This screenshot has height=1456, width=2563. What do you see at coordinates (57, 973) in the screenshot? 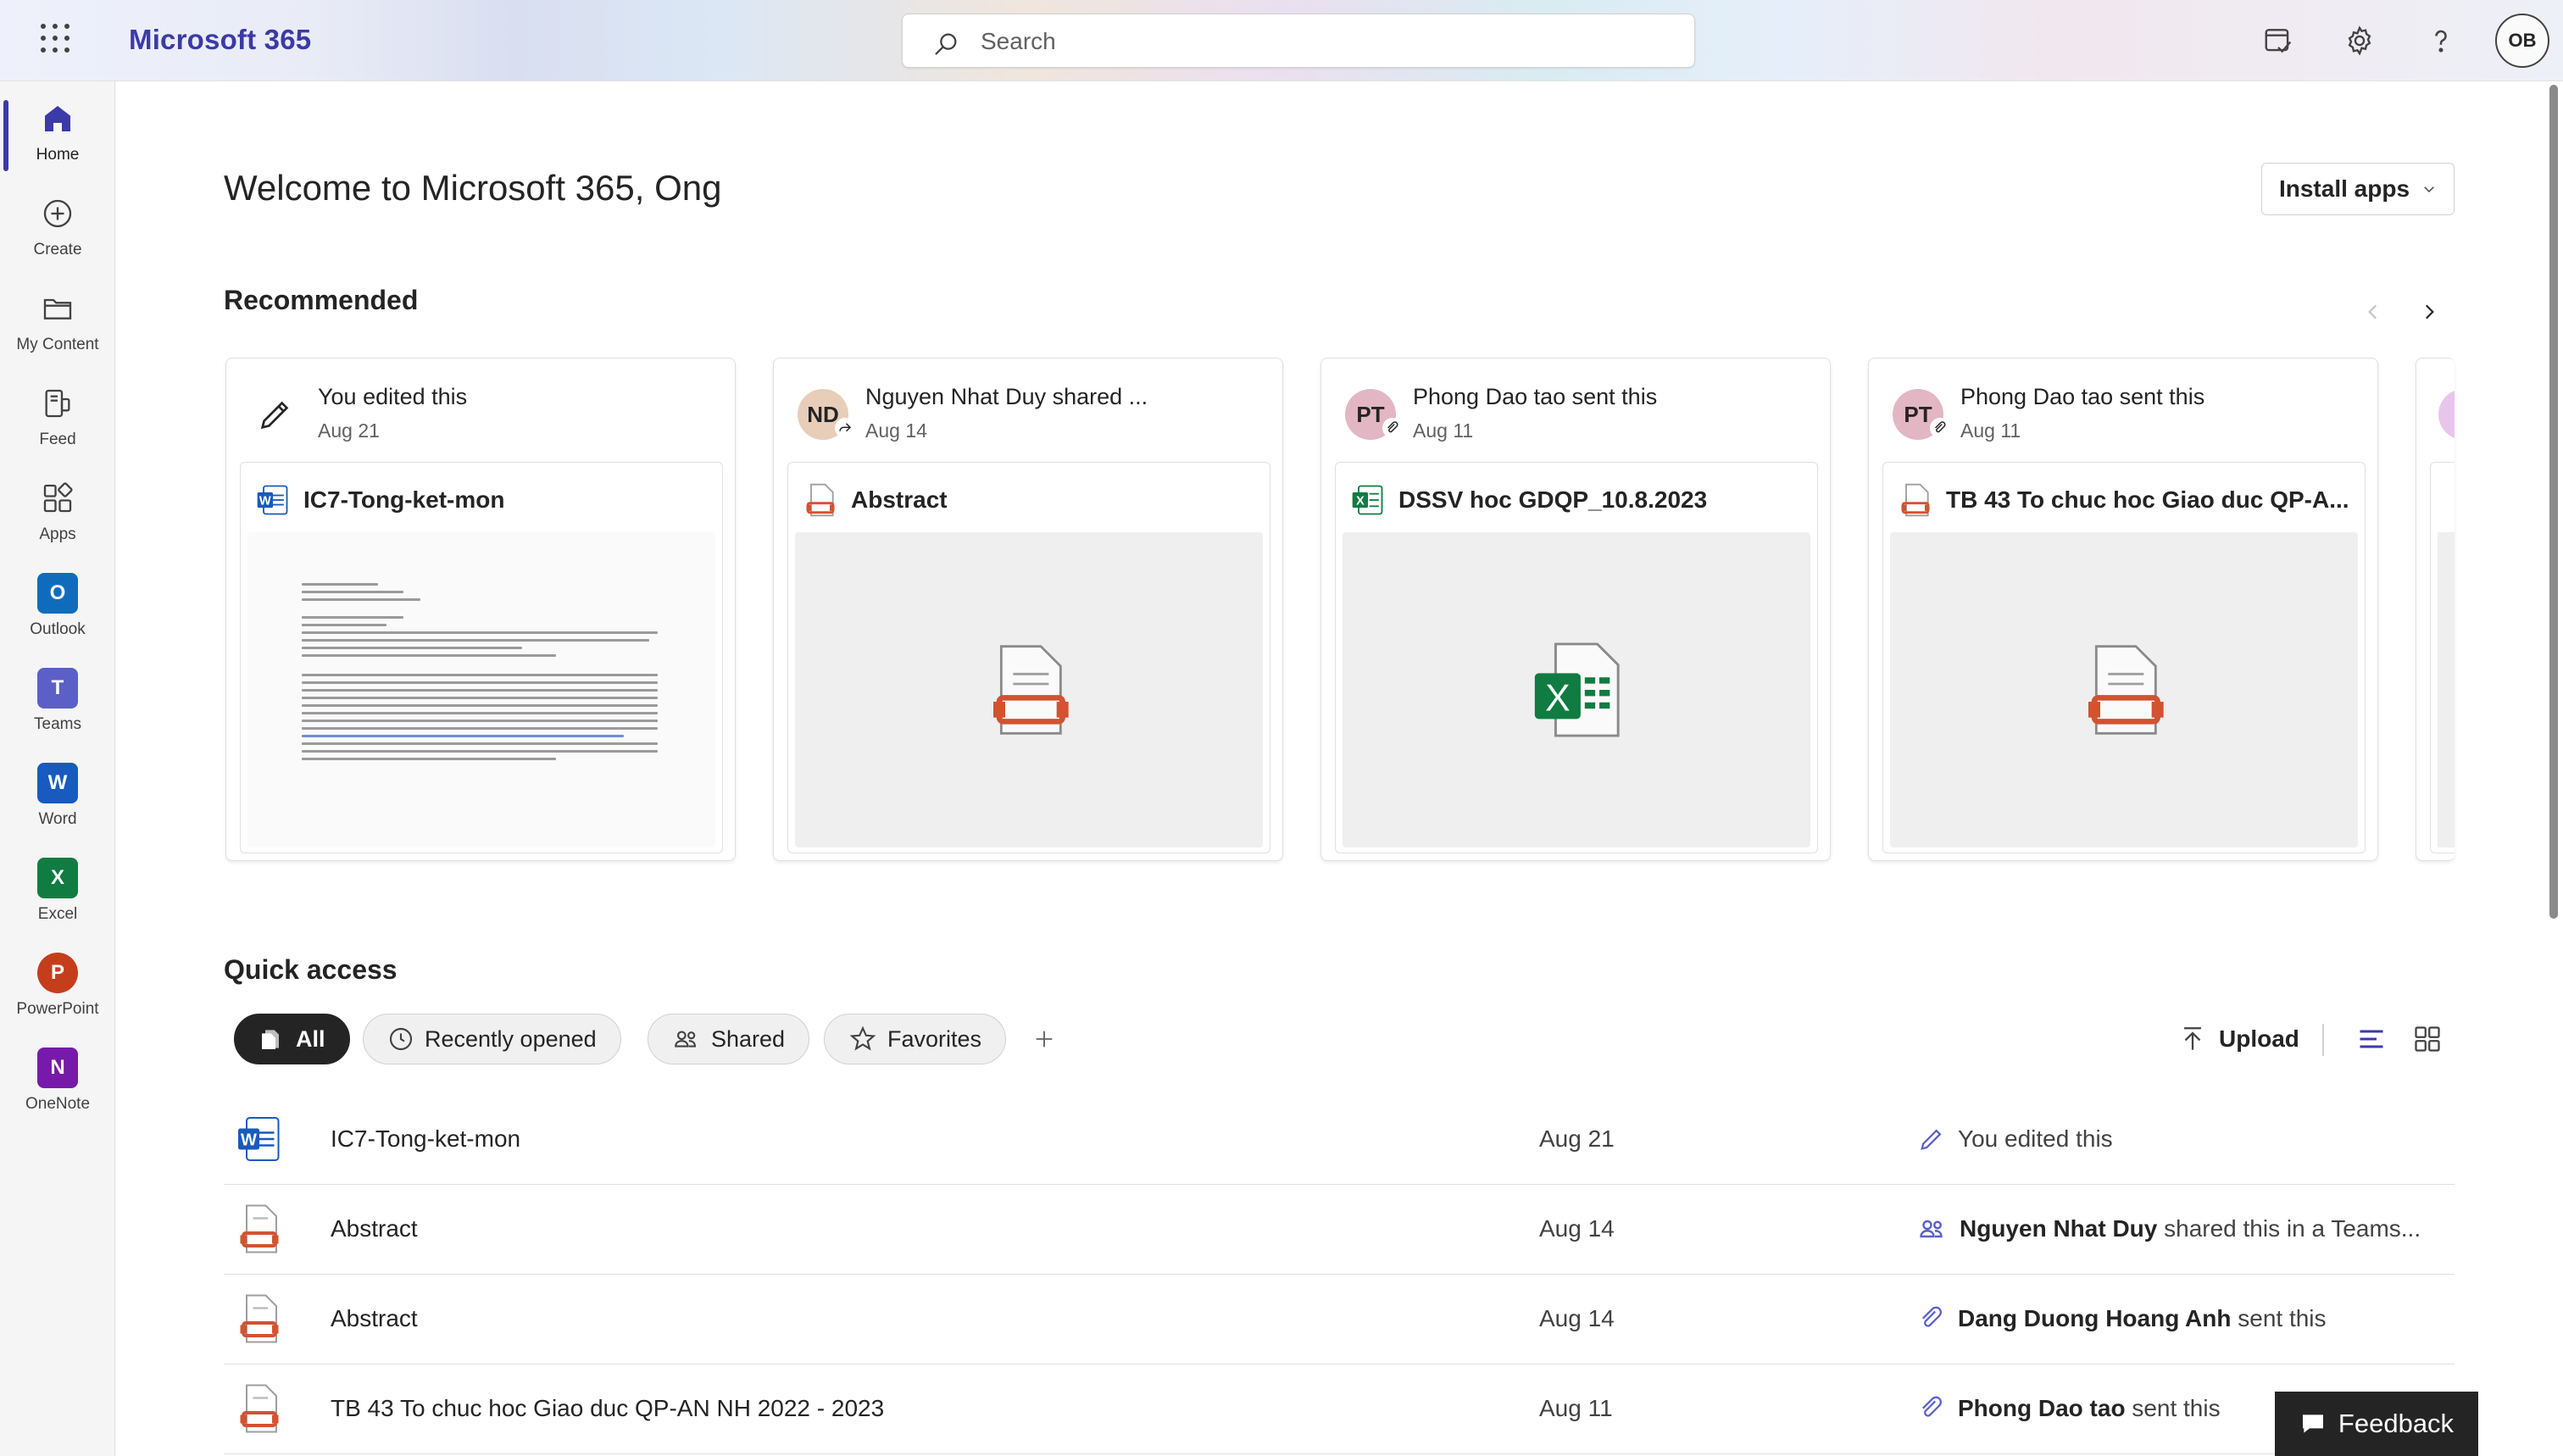
I see `powerpoint-icon: P` at bounding box center [57, 973].